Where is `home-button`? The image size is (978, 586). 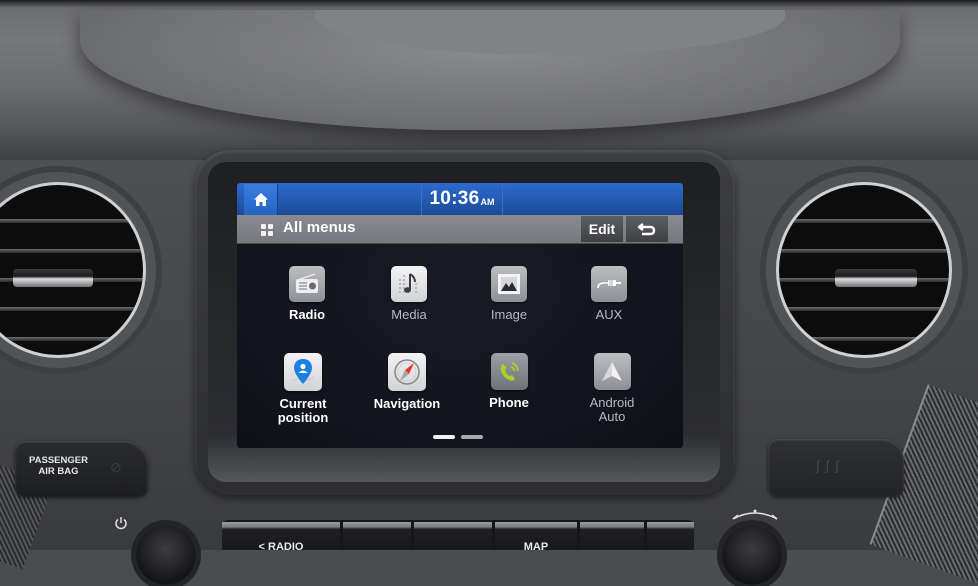
home-button is located at coordinates (261, 199).